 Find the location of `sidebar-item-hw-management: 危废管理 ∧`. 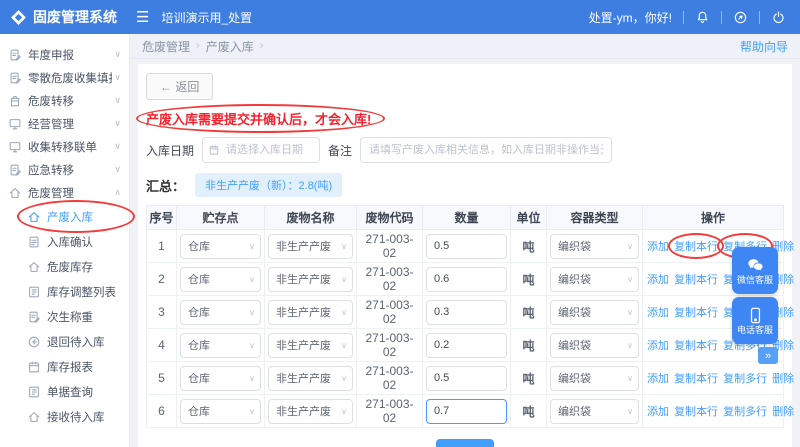

sidebar-item-hw-management: 危废管理 ∧ is located at coordinates (64, 192).